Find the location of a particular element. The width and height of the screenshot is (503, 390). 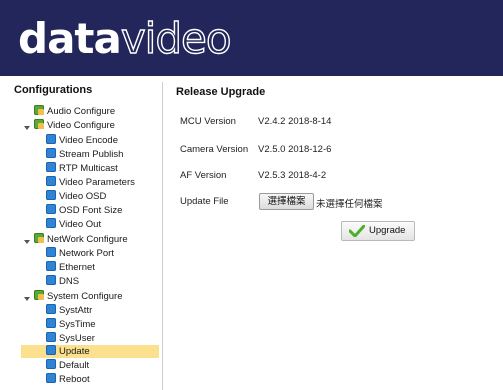

sidebar-item-label: SysTime is located at coordinates (77, 324).